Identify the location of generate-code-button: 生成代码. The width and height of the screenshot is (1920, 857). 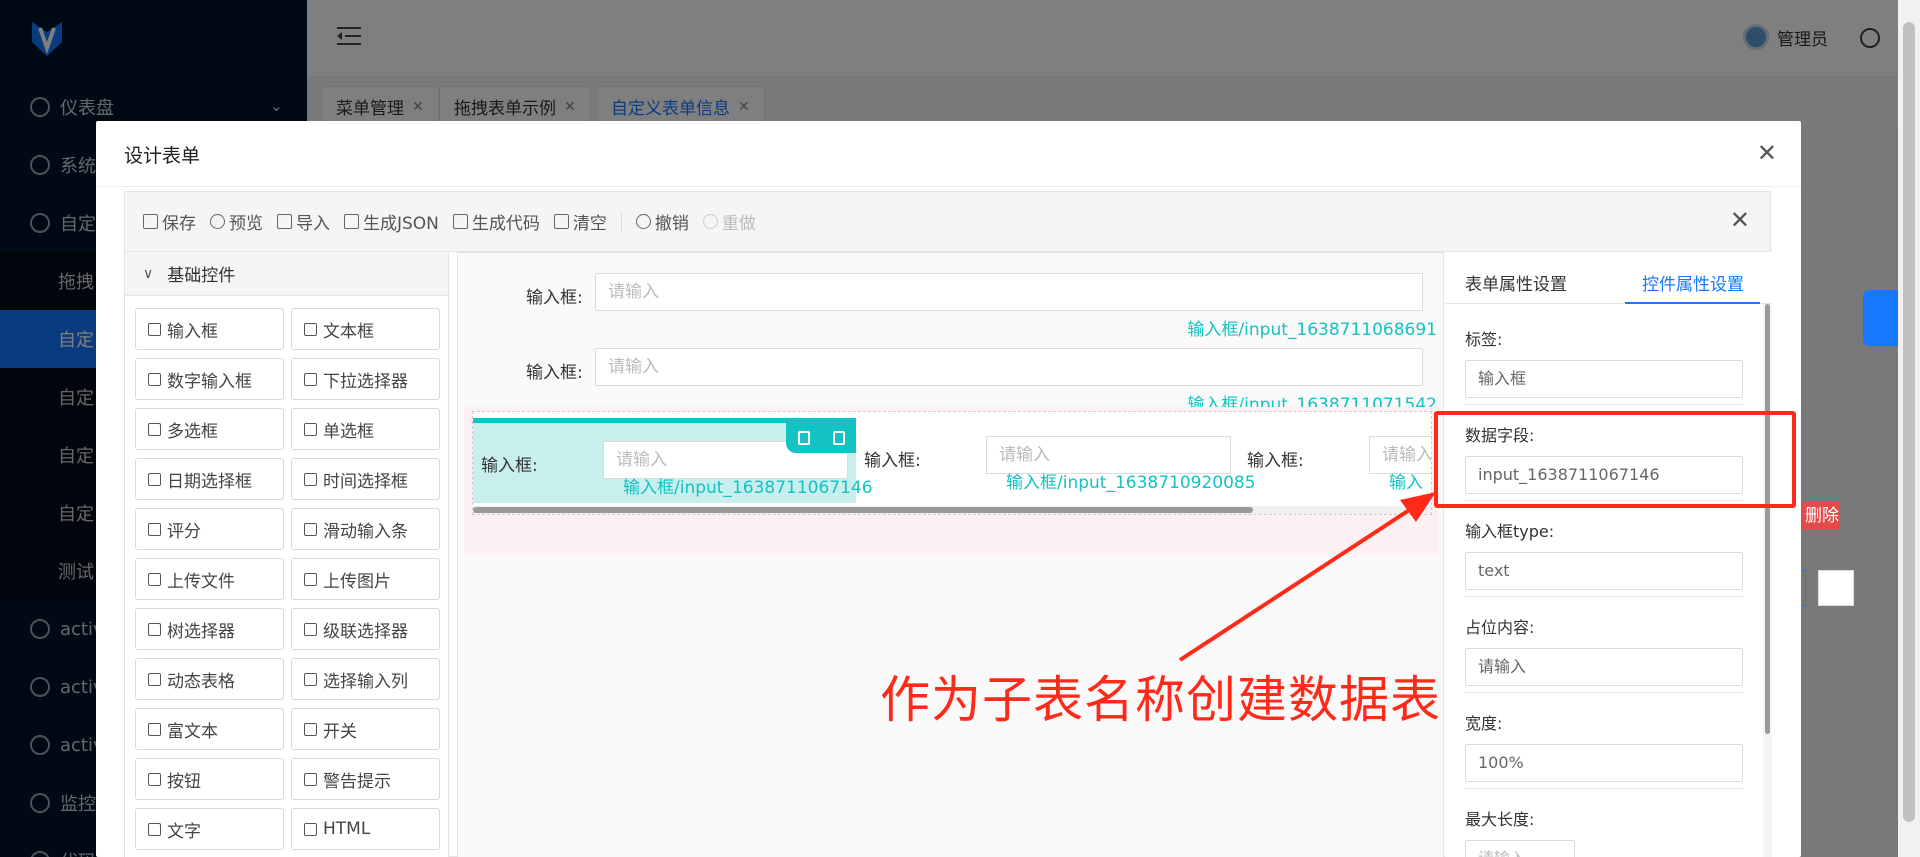
(496, 221).